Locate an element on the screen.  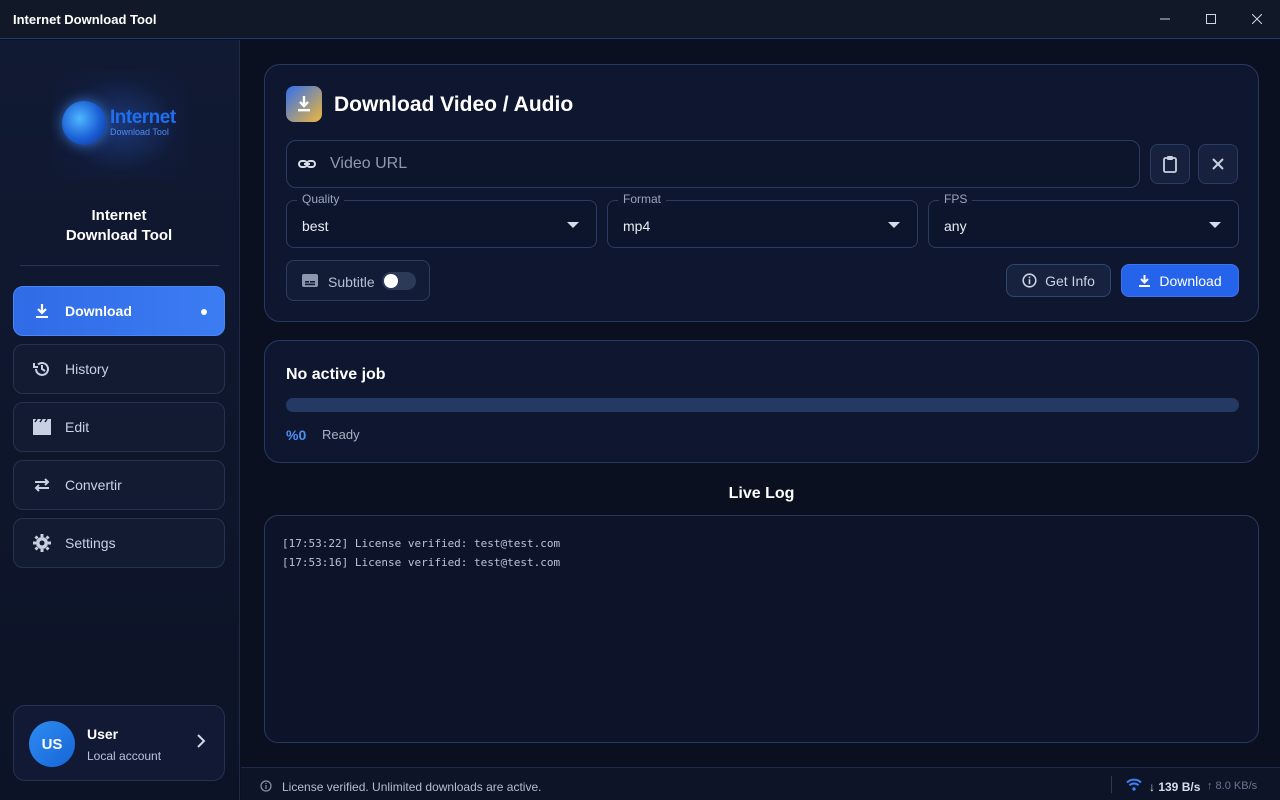
window-controls is located at coordinates (1211, 19).